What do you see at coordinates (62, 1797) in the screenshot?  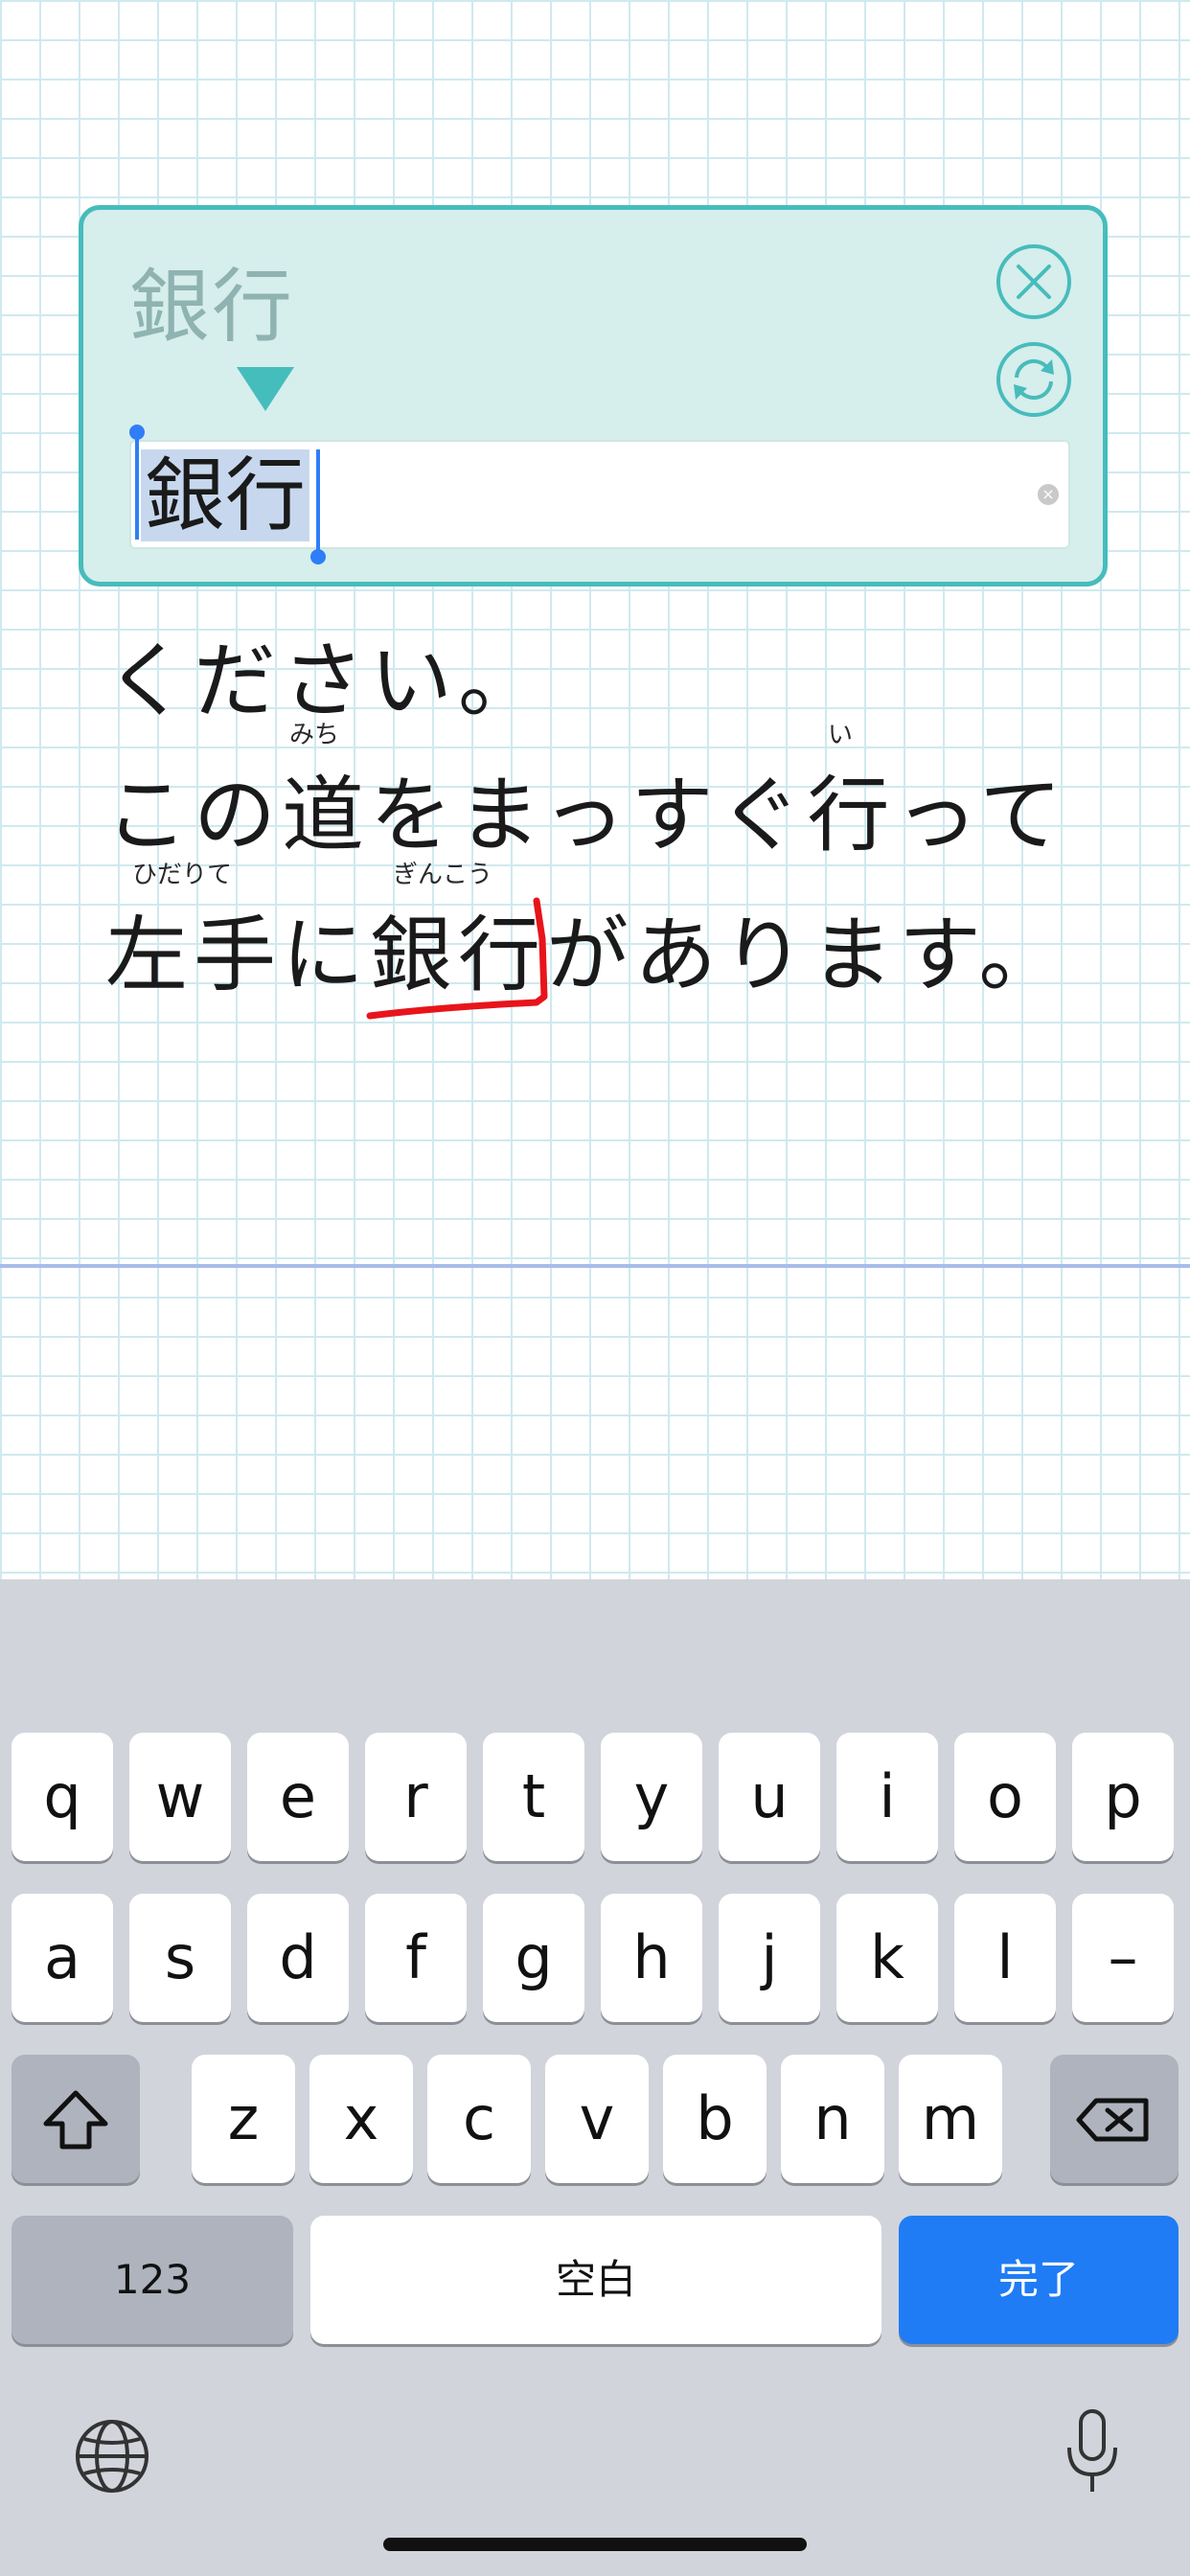 I see `key-q: q` at bounding box center [62, 1797].